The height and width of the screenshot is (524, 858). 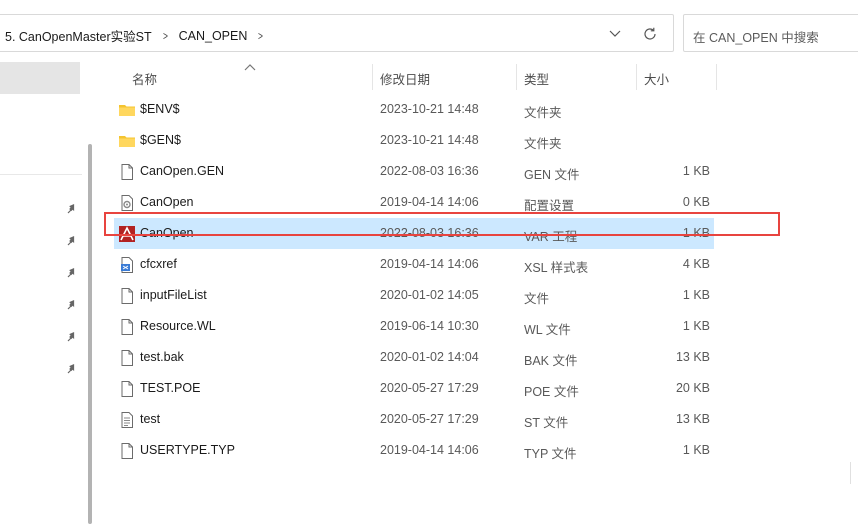 What do you see at coordinates (182, 171) in the screenshot?
I see `file-name: CanOpen.GEN` at bounding box center [182, 171].